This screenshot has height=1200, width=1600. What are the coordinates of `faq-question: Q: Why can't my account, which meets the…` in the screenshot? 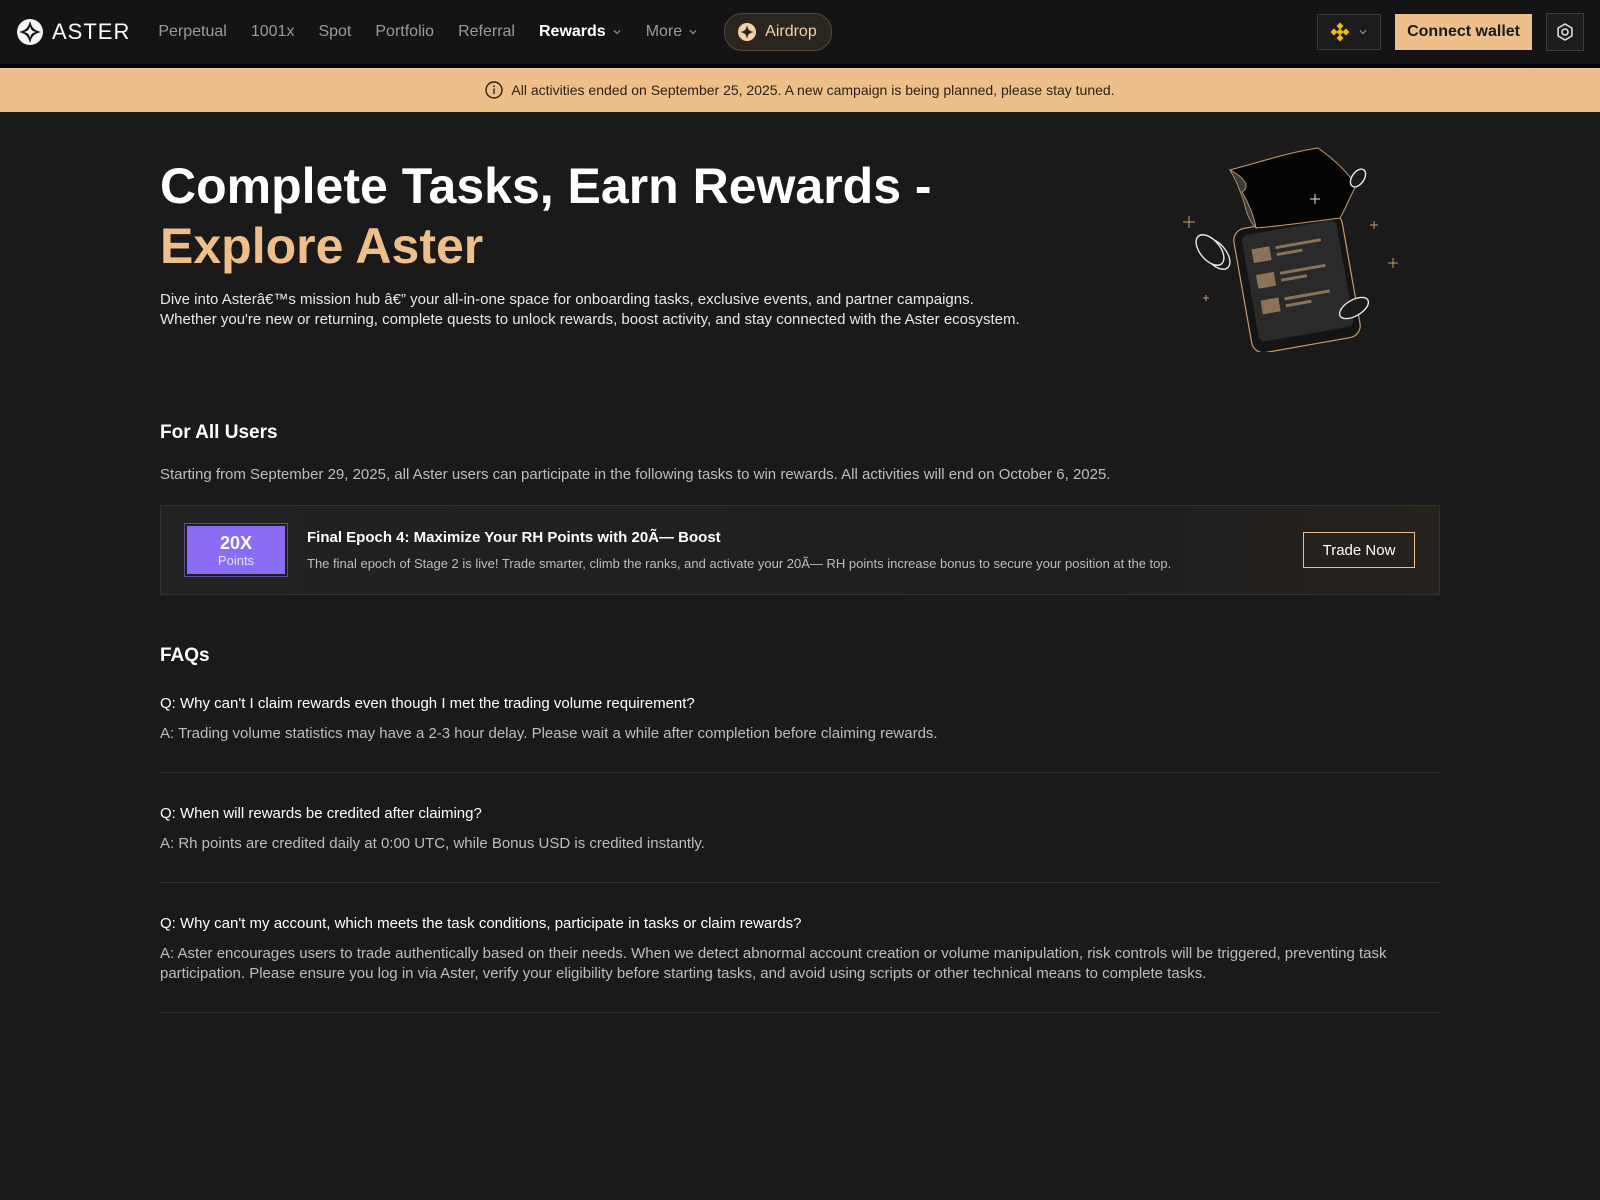 It's located at (481, 923).